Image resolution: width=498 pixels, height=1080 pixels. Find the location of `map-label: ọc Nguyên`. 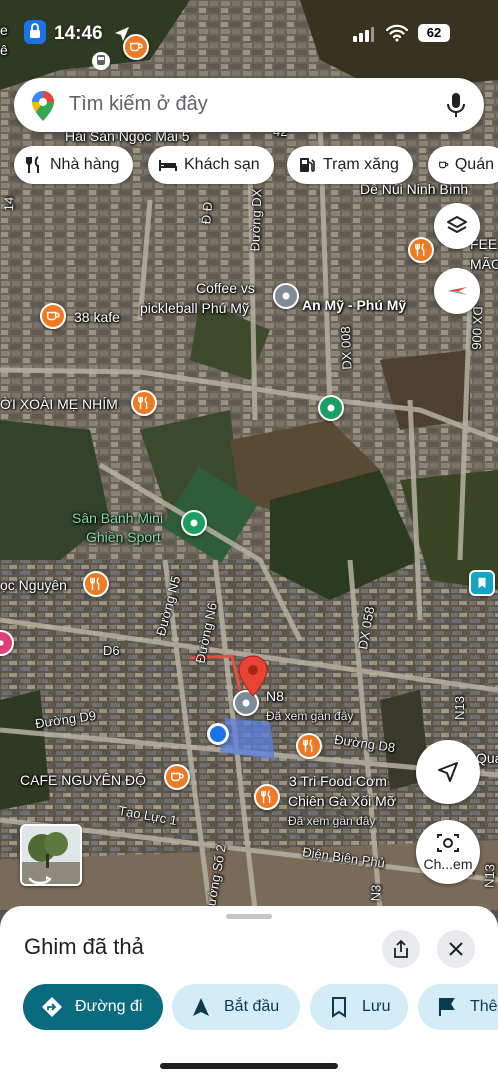

map-label: ọc Nguyên is located at coordinates (33, 585).